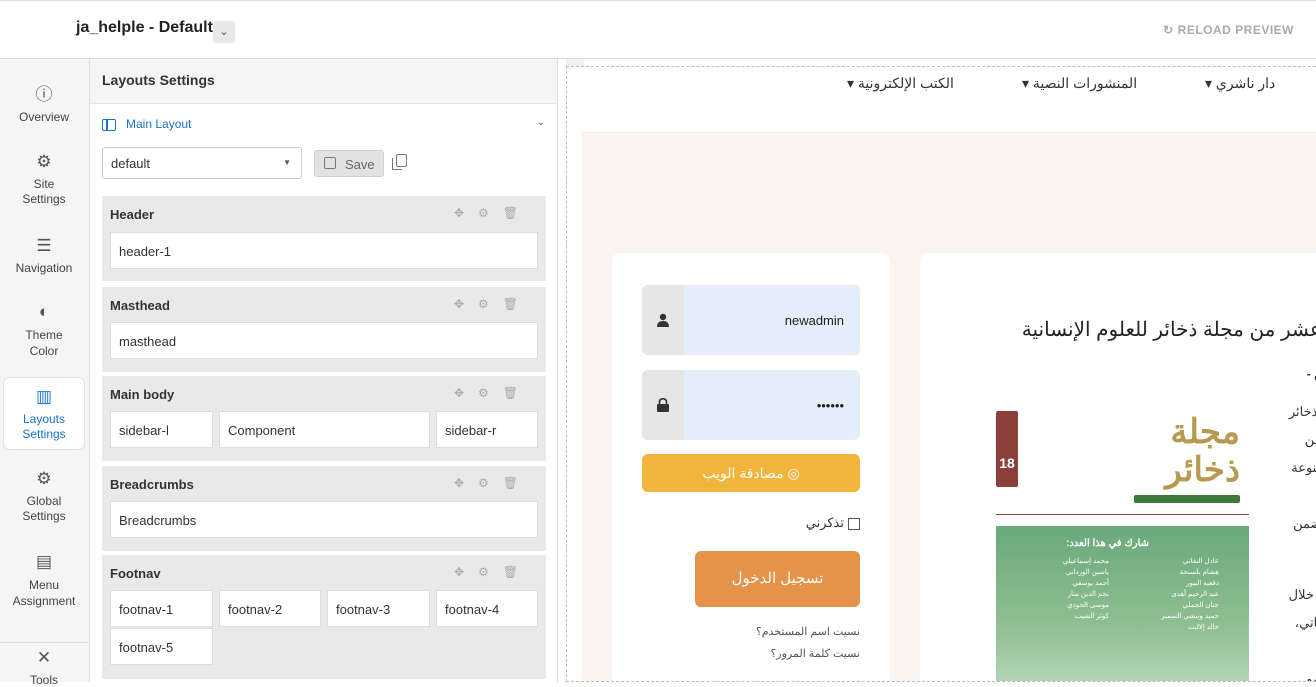 The image size is (1316, 687). I want to click on nav-item-layouts-settings: ▥ Layouts Settings, so click(44, 413).